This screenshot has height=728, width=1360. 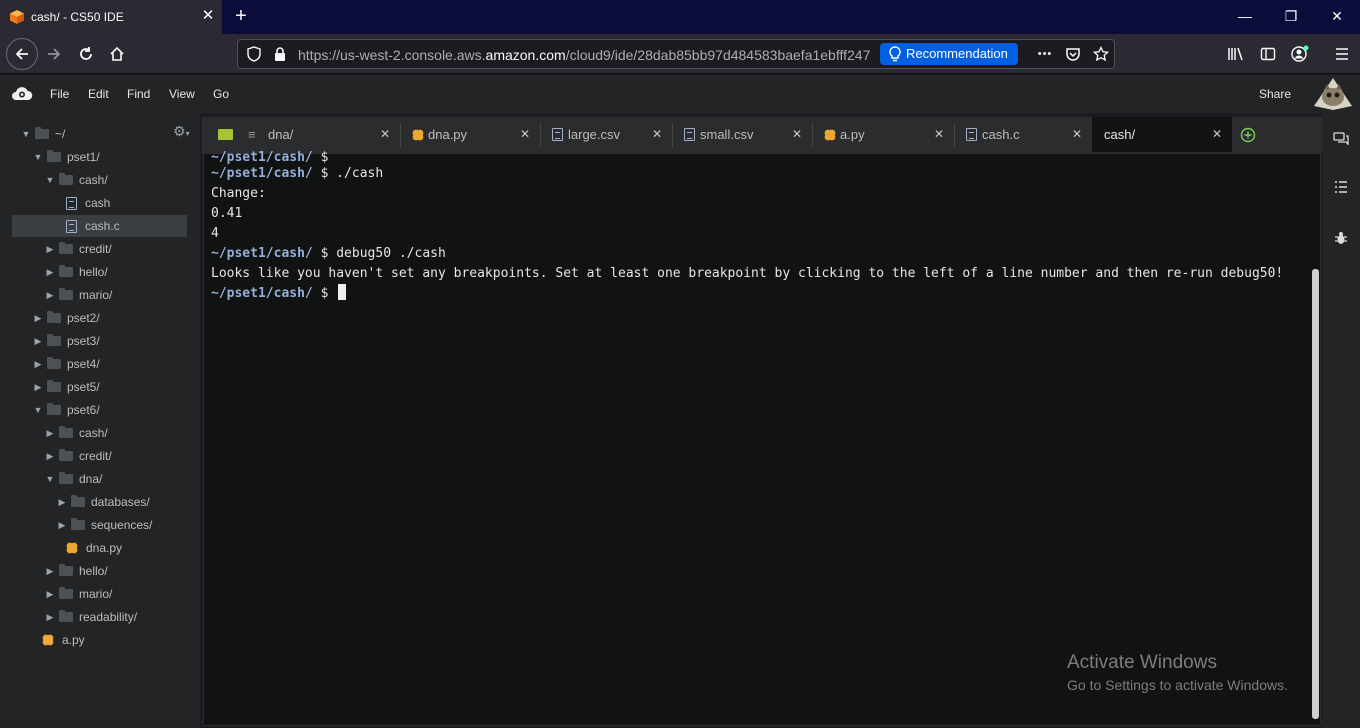 I want to click on tree-folder: ▶ readability/, so click(x=100, y=617).